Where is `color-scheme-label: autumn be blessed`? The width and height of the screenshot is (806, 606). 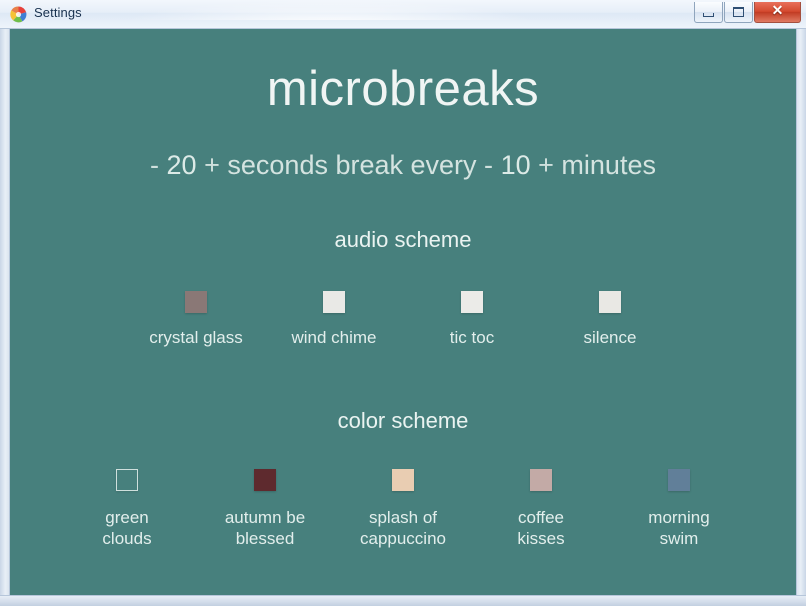
color-scheme-label: autumn be blessed is located at coordinates (265, 528).